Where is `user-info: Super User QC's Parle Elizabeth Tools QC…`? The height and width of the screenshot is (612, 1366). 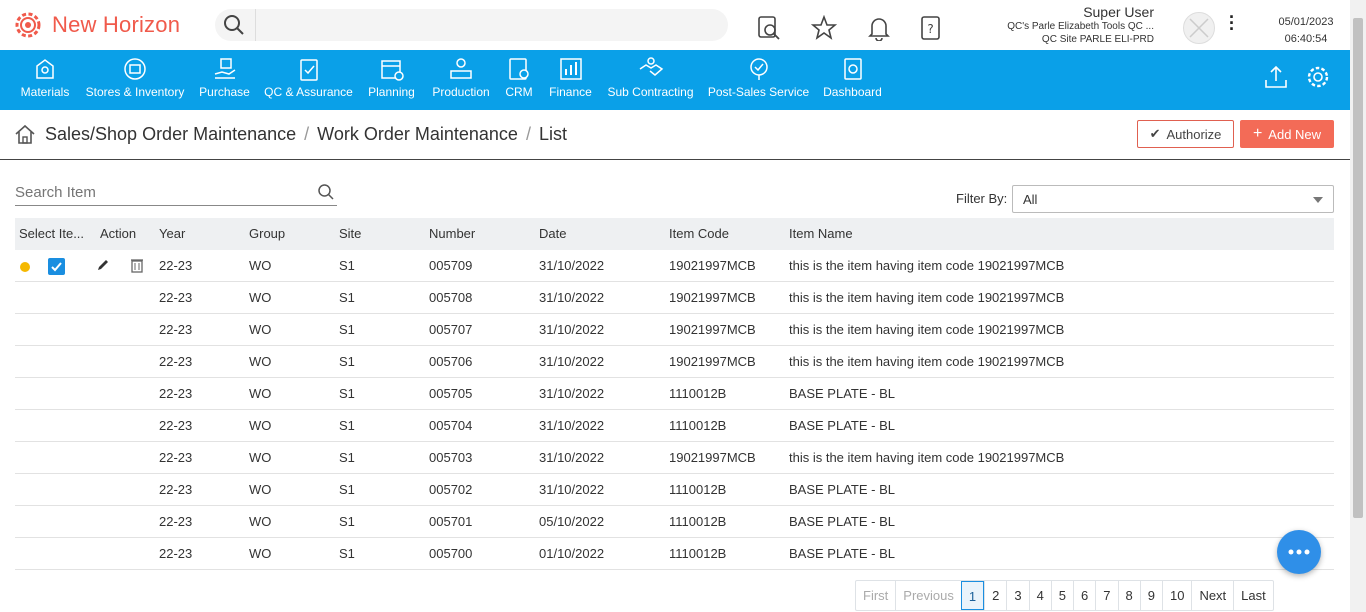 user-info: Super User QC's Parle Elizabeth Tools QC… is located at coordinates (1080, 25).